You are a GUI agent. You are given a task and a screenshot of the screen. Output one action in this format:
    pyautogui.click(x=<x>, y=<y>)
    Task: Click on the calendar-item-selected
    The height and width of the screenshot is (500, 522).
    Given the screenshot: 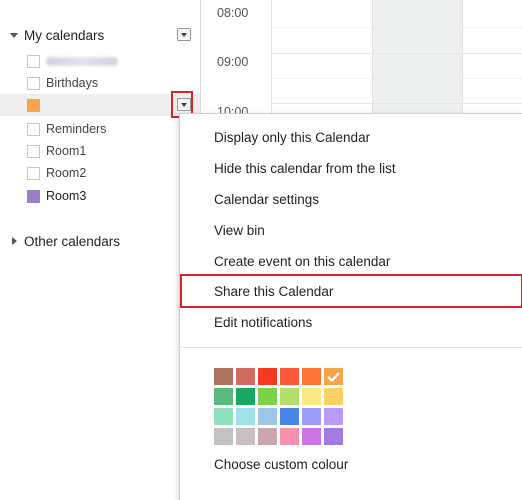 What is the action you would take?
    pyautogui.click(x=100, y=105)
    